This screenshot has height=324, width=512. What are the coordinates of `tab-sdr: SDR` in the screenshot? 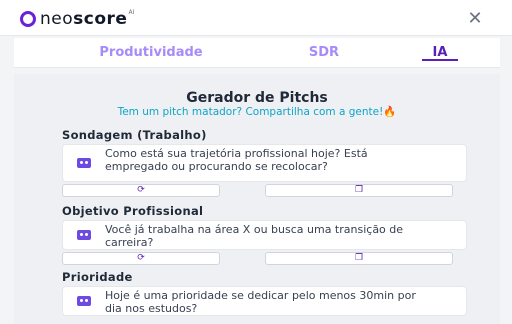 It's located at (324, 49).